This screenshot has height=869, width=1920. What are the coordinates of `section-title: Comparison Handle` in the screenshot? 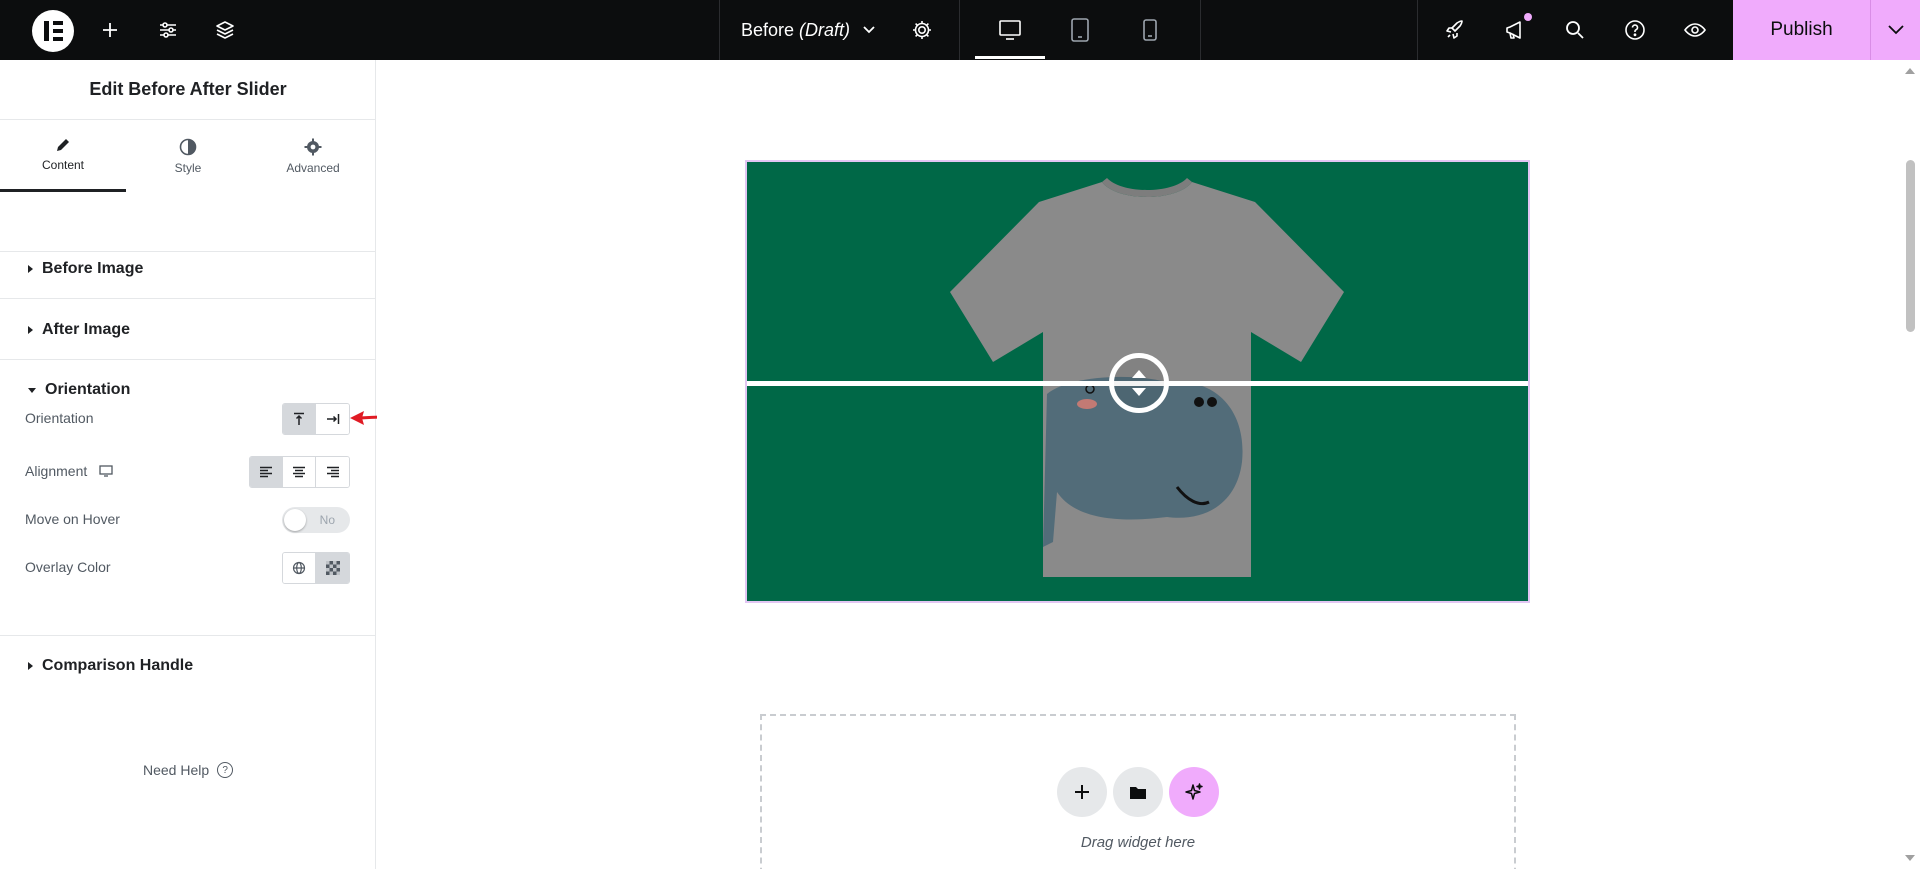 It's located at (118, 665).